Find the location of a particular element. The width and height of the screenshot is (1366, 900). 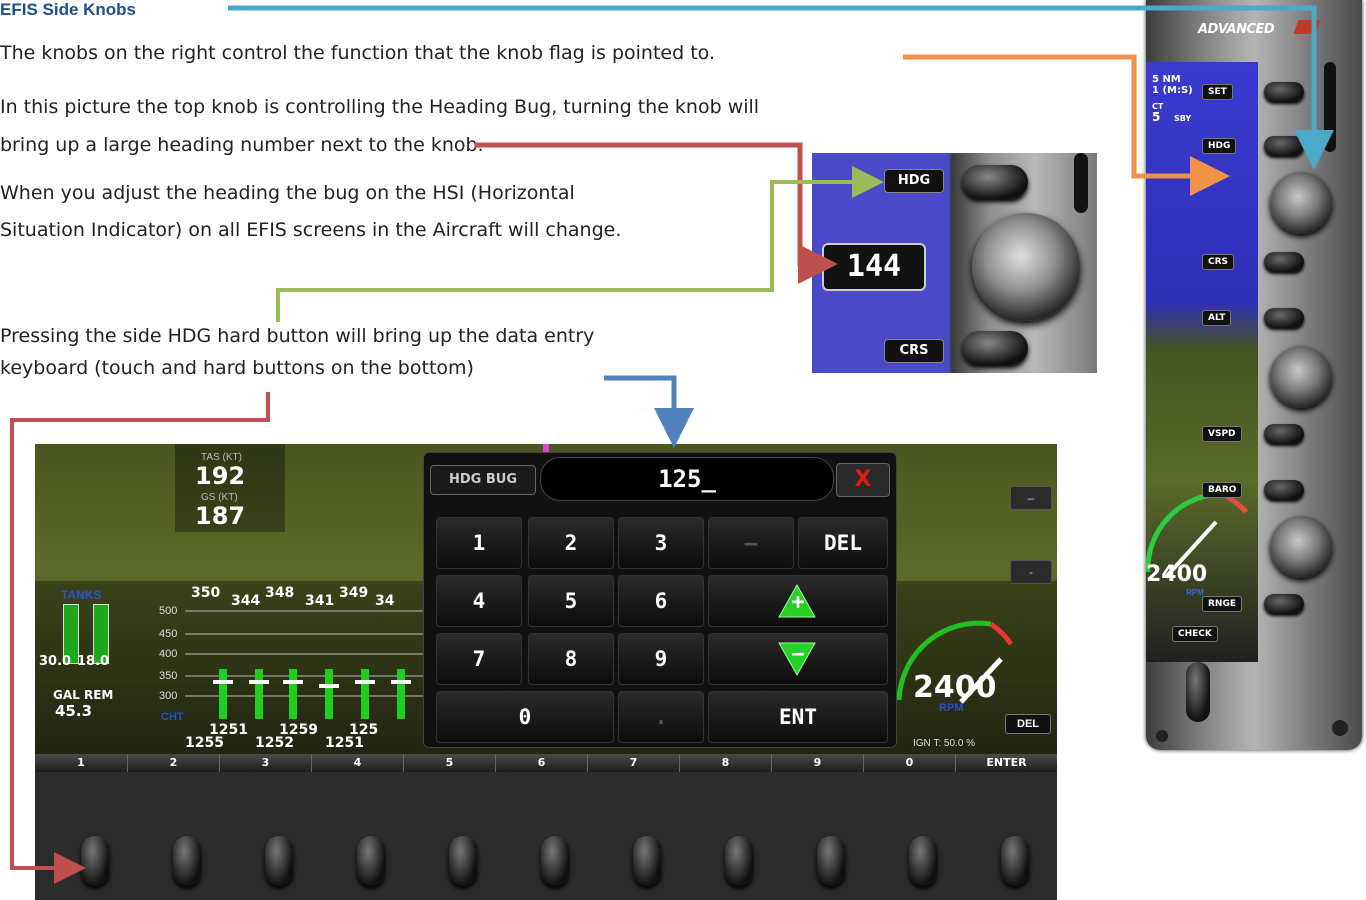

arrow-cyan is located at coordinates (781, 87).